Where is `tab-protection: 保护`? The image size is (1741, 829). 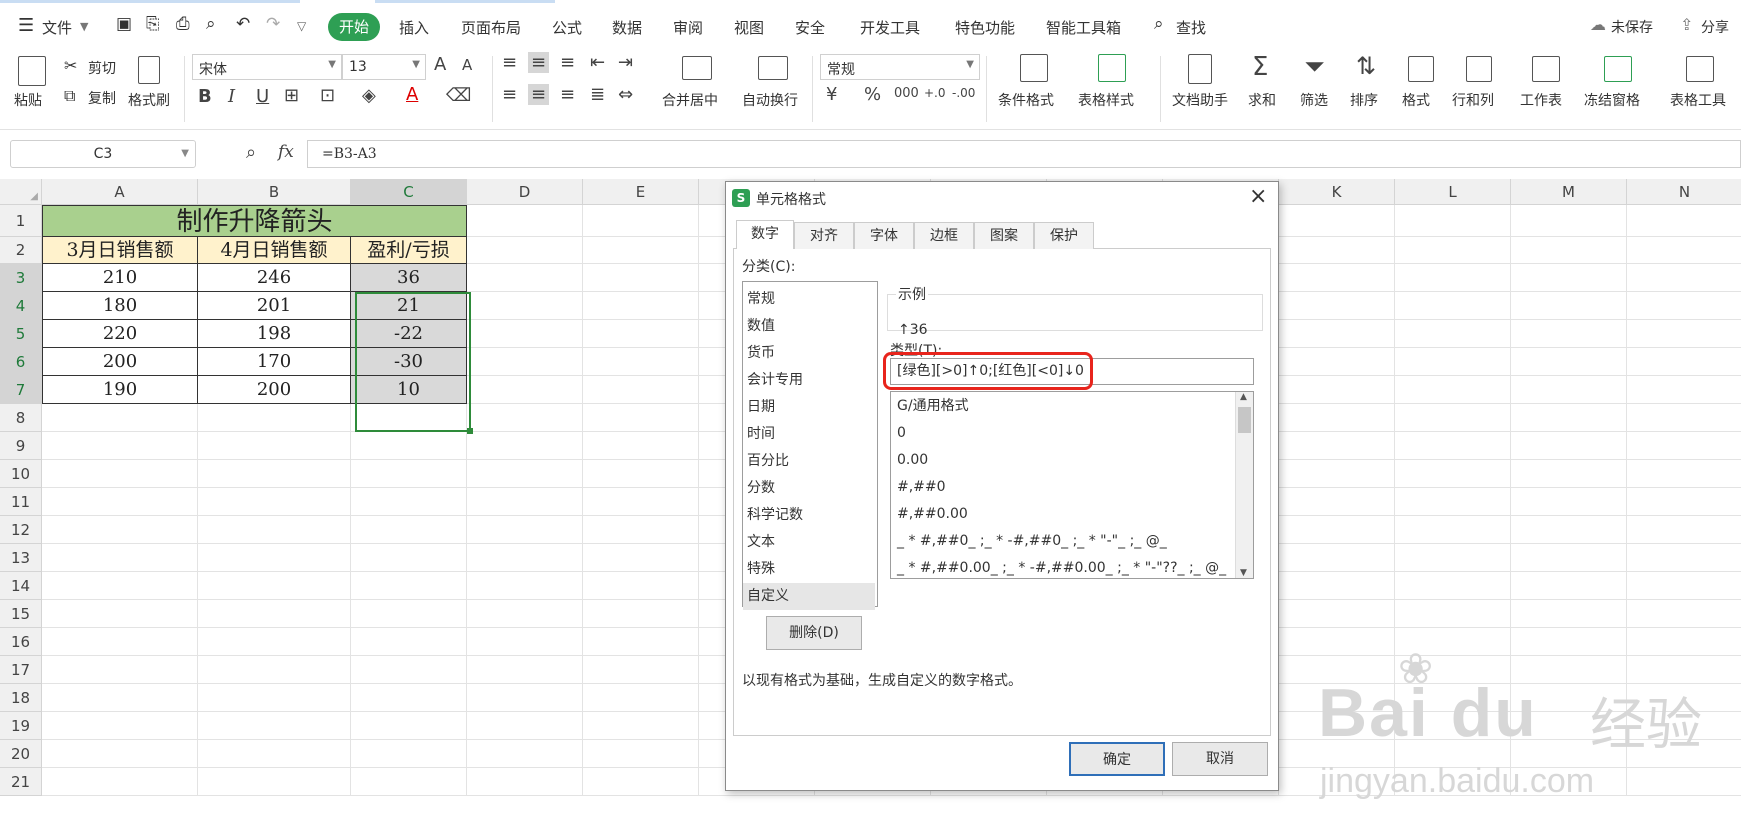
tab-protection: 保护 is located at coordinates (1064, 235).